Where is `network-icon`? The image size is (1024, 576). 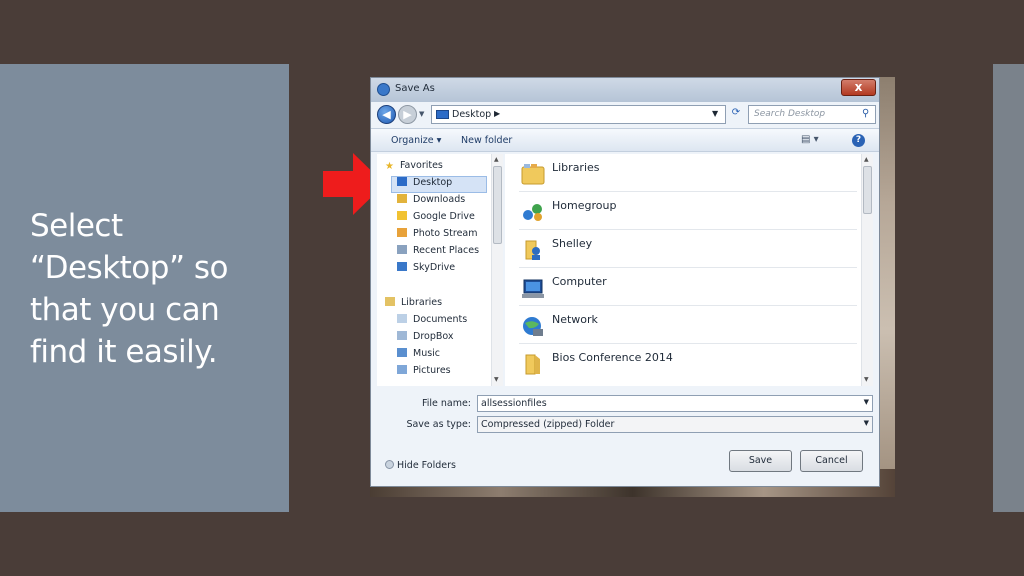
network-icon is located at coordinates (533, 326).